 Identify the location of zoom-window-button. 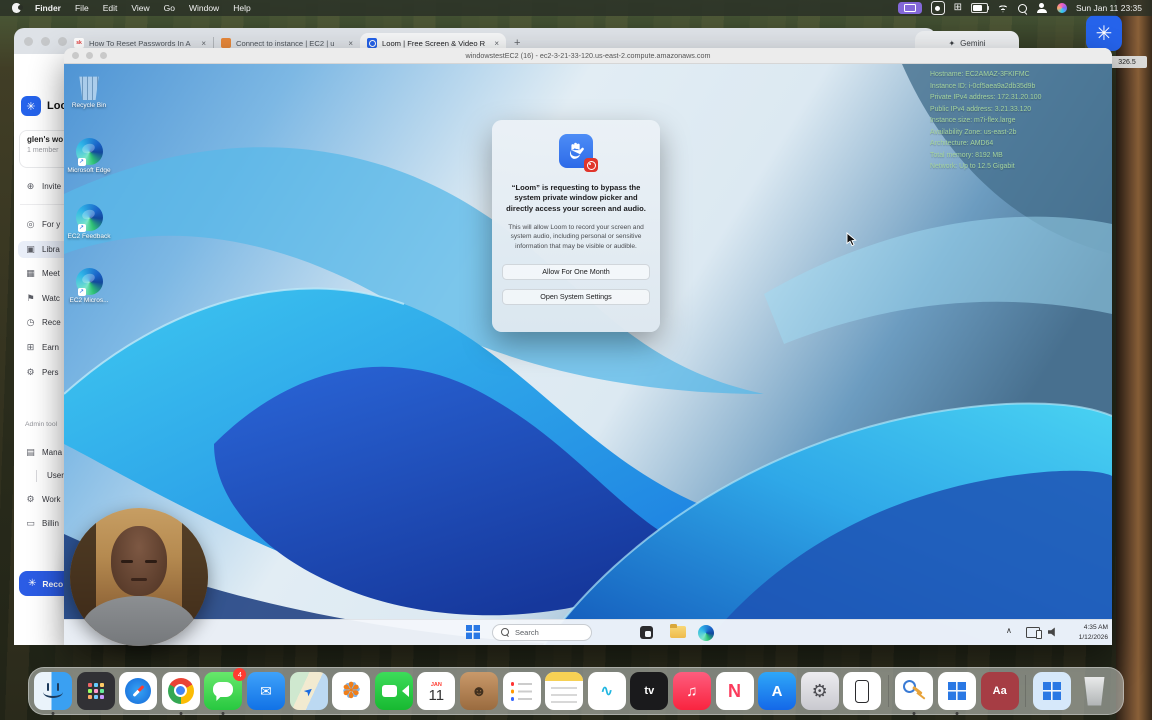
(62, 41).